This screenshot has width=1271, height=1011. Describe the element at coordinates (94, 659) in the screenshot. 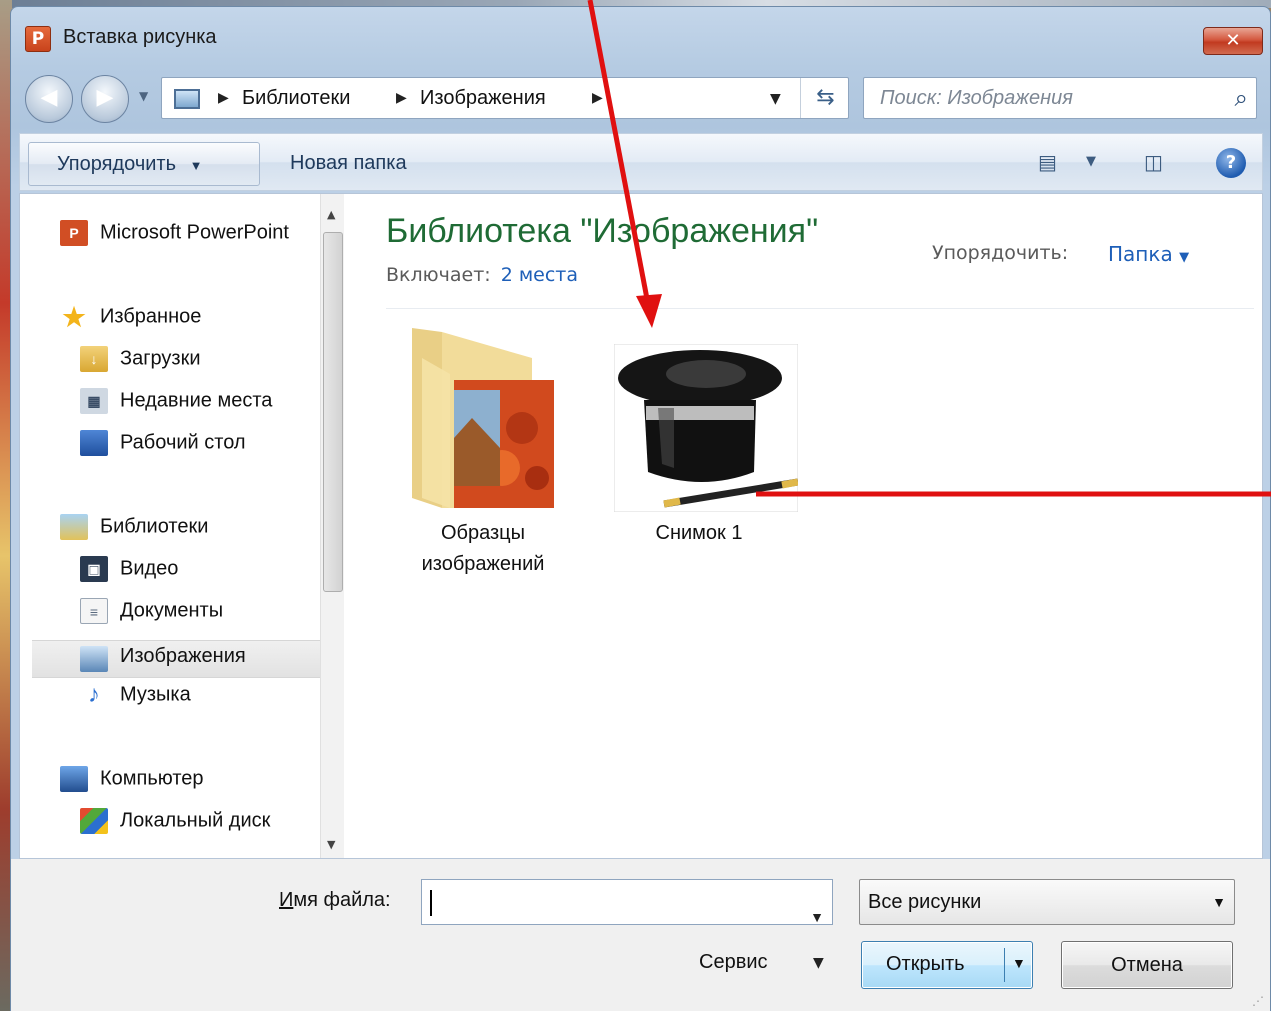

I see `pictures-icon` at that location.